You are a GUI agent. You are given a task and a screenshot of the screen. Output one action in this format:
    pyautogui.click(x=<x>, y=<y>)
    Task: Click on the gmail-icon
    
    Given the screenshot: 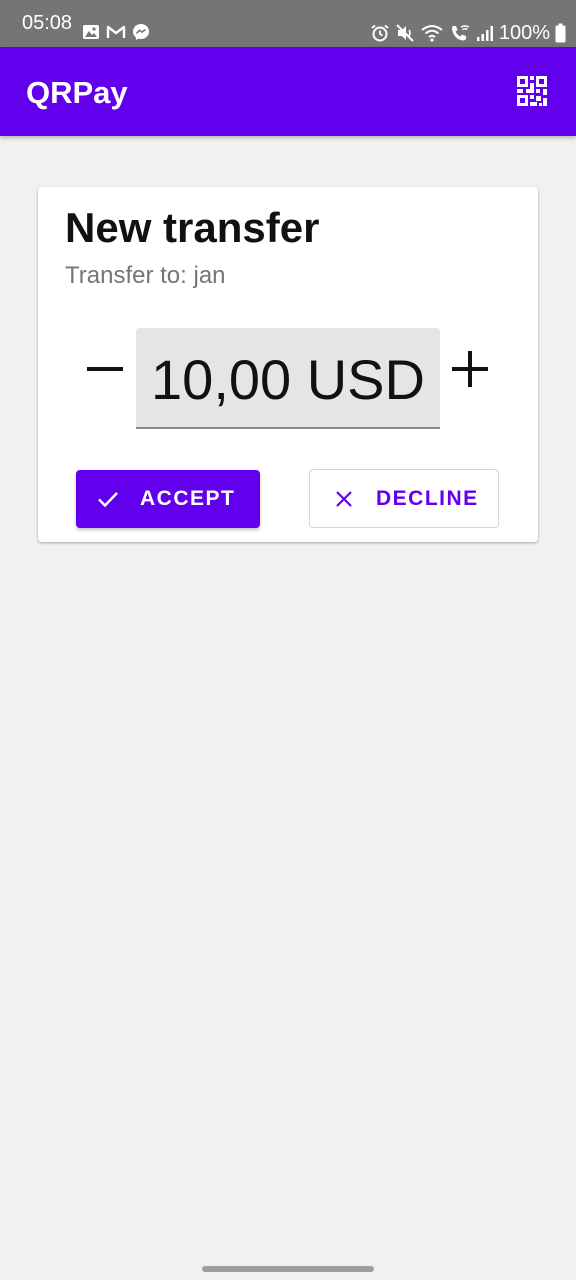 What is the action you would take?
    pyautogui.click(x=116, y=32)
    